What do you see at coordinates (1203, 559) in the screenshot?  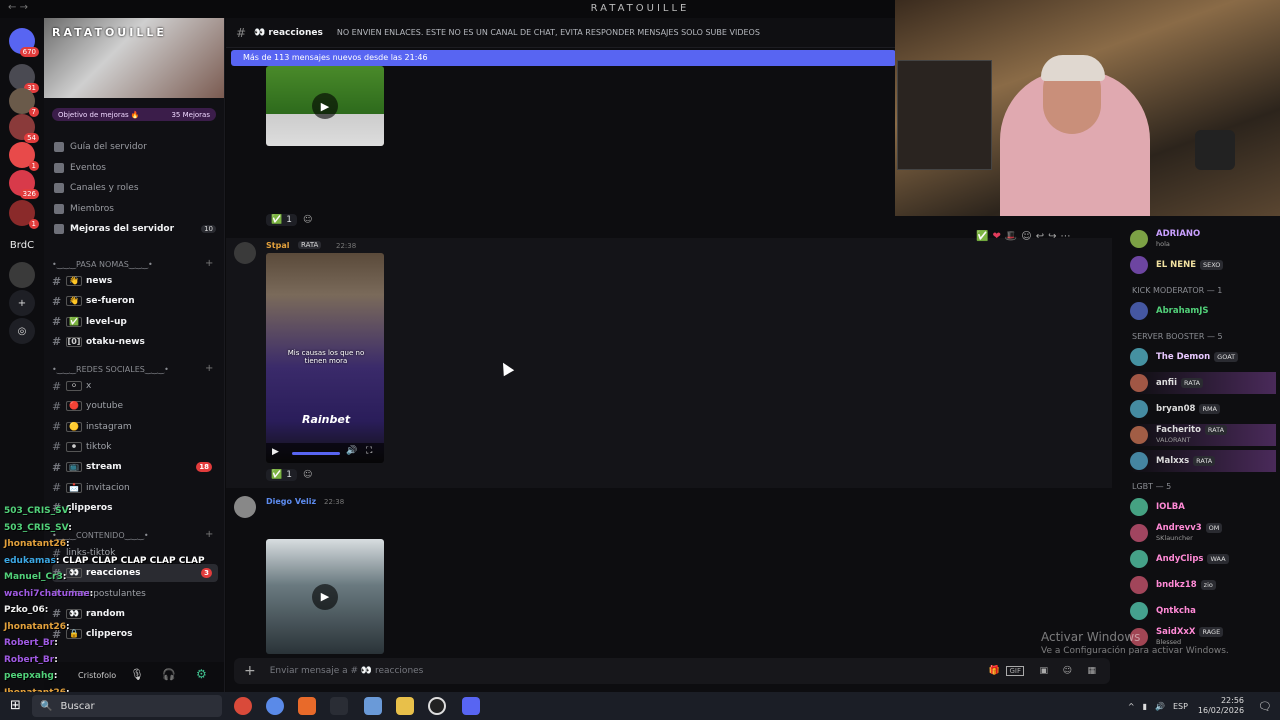 I see `member-andyclips: AndyClips WAA` at bounding box center [1203, 559].